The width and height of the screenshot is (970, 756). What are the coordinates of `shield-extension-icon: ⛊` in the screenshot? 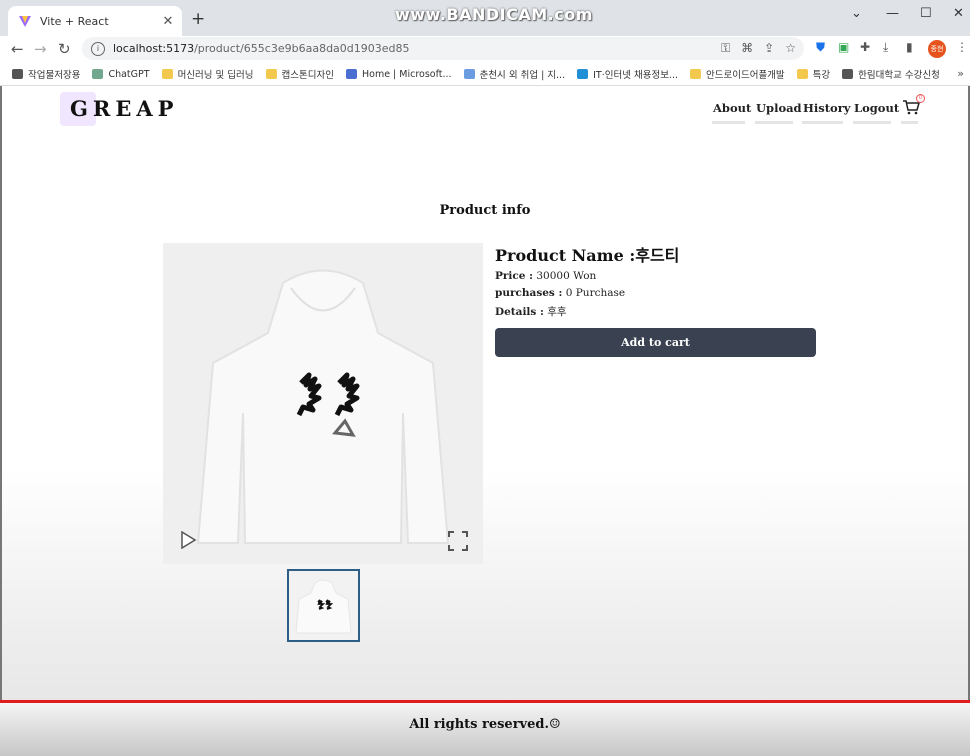 It's located at (820, 47).